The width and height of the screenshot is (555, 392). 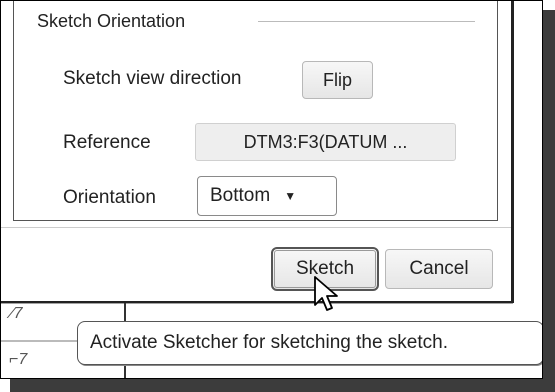 What do you see at coordinates (290, 196) in the screenshot?
I see `chevron-down-icon: ▼` at bounding box center [290, 196].